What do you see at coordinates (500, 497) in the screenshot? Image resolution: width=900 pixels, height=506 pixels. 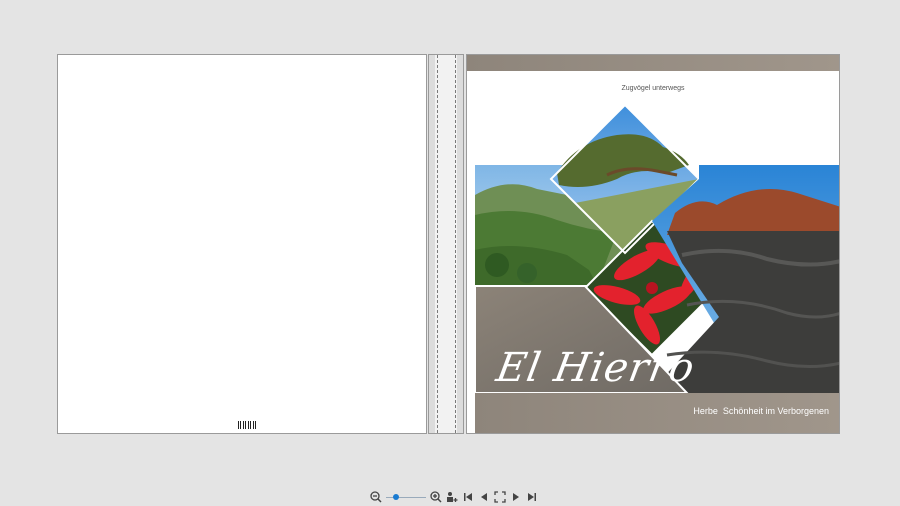 I see `fit-screen-icon` at bounding box center [500, 497].